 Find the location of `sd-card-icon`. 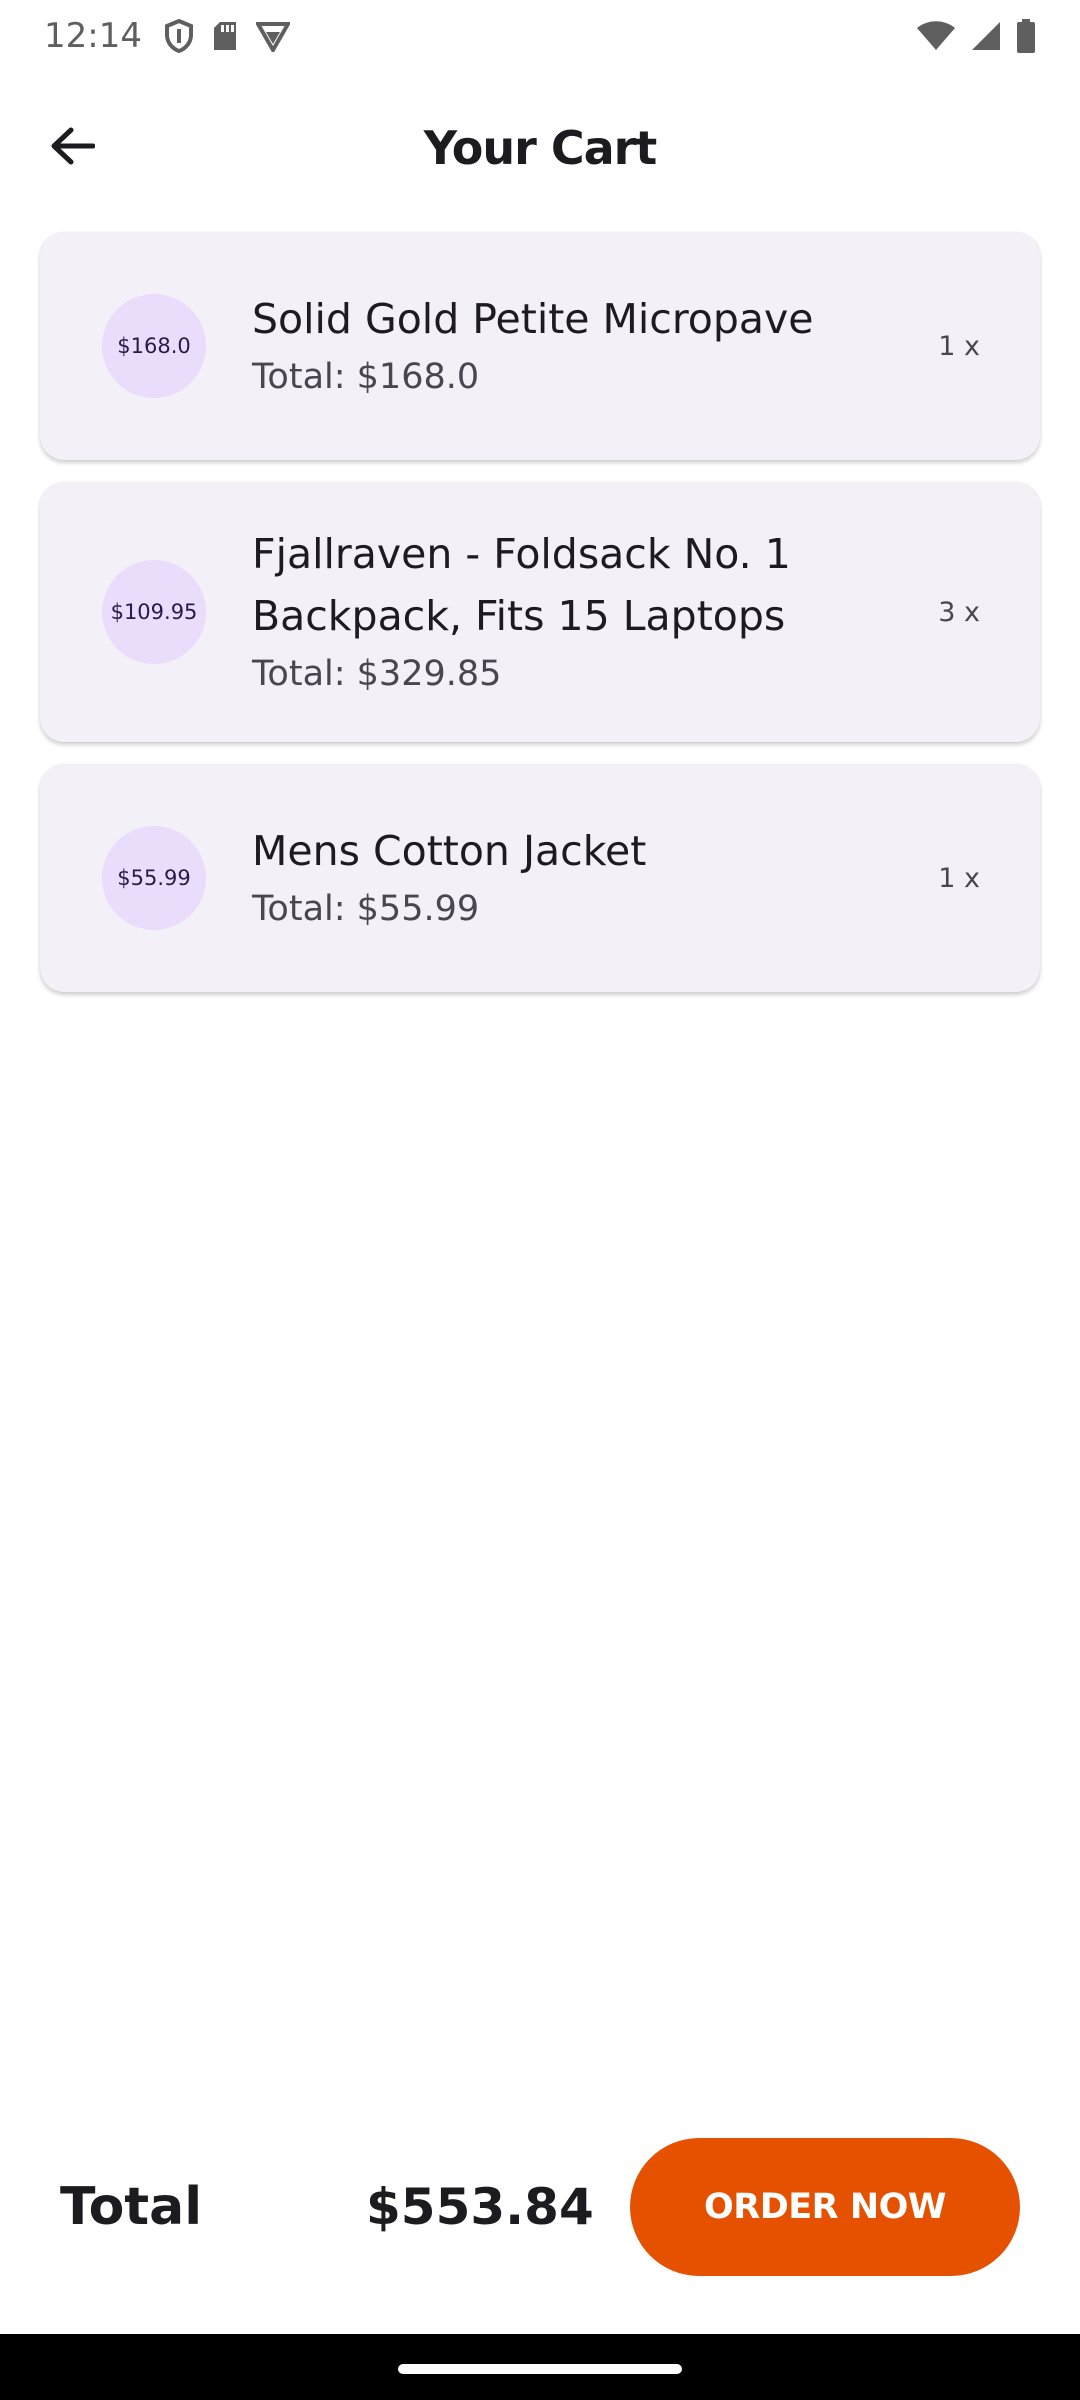

sd-card-icon is located at coordinates (225, 36).